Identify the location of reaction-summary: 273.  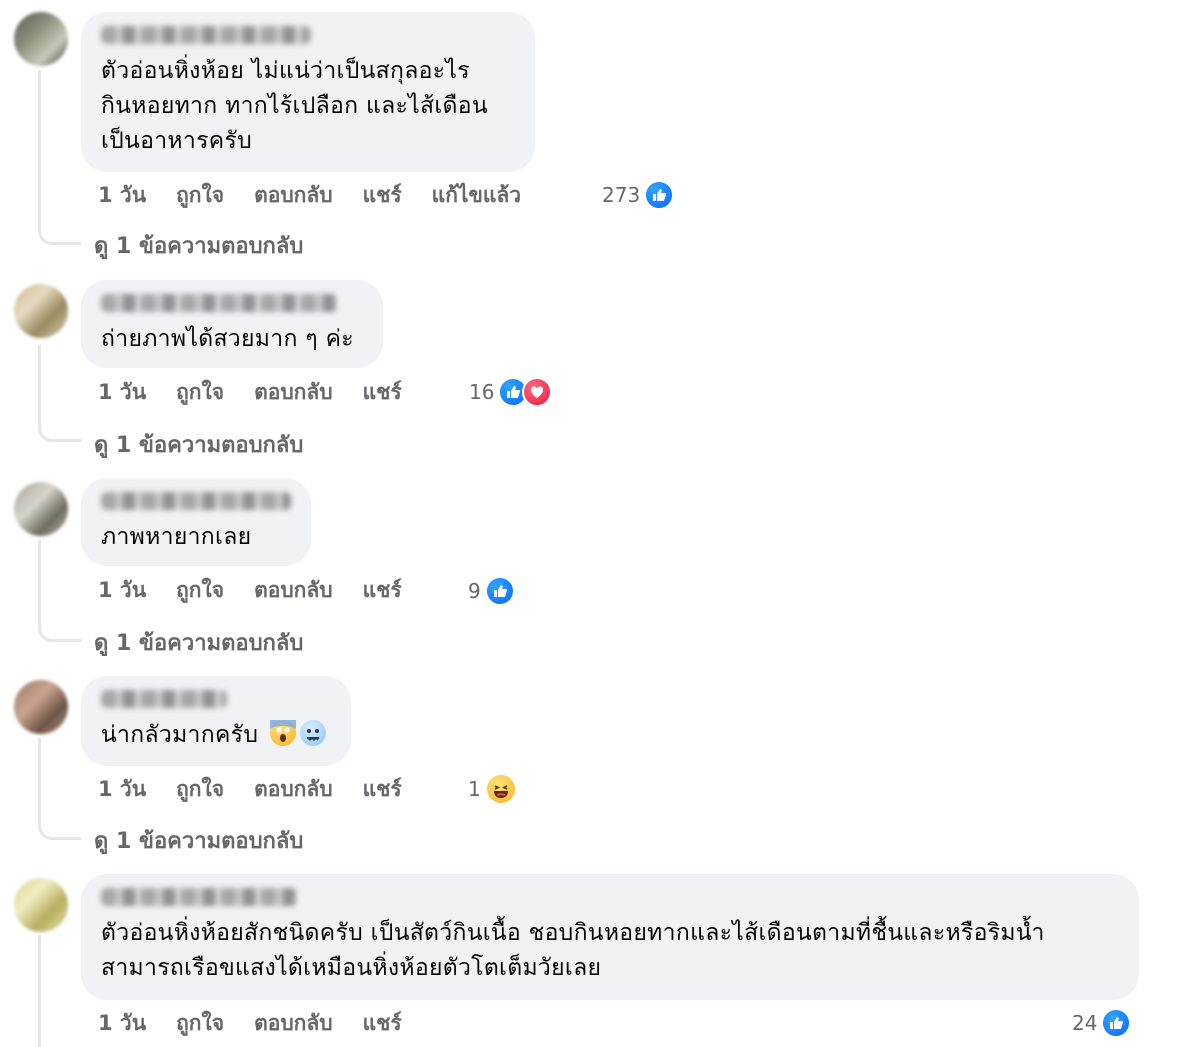
(638, 195).